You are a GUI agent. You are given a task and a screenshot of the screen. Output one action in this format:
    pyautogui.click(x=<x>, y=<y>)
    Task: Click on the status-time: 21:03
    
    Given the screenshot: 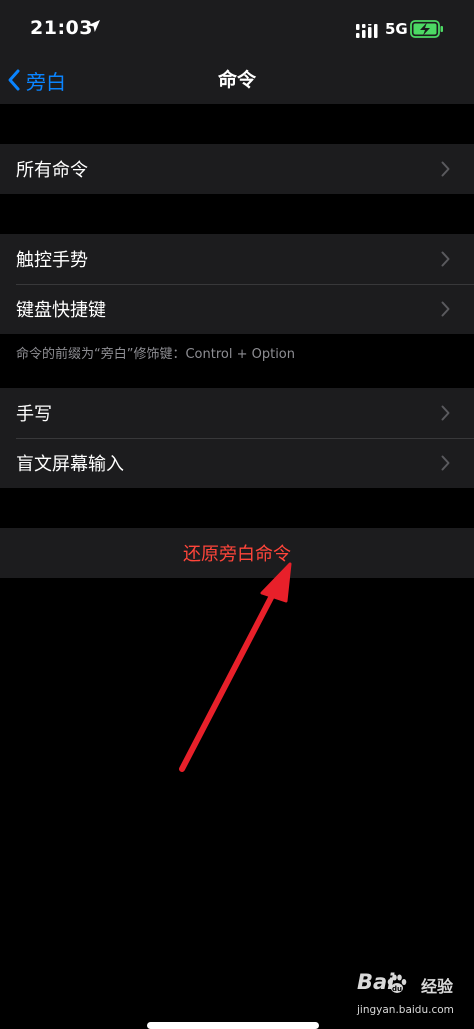 What is the action you would take?
    pyautogui.click(x=61, y=28)
    